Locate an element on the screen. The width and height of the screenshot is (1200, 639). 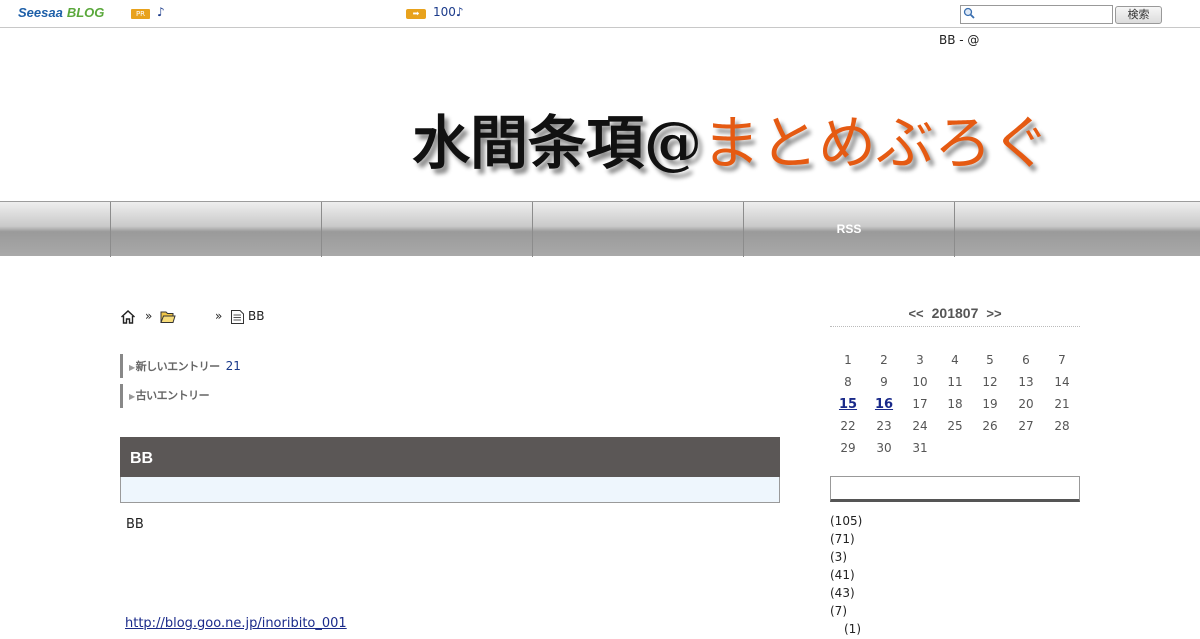
category-item: (7) is located at coordinates (846, 612).